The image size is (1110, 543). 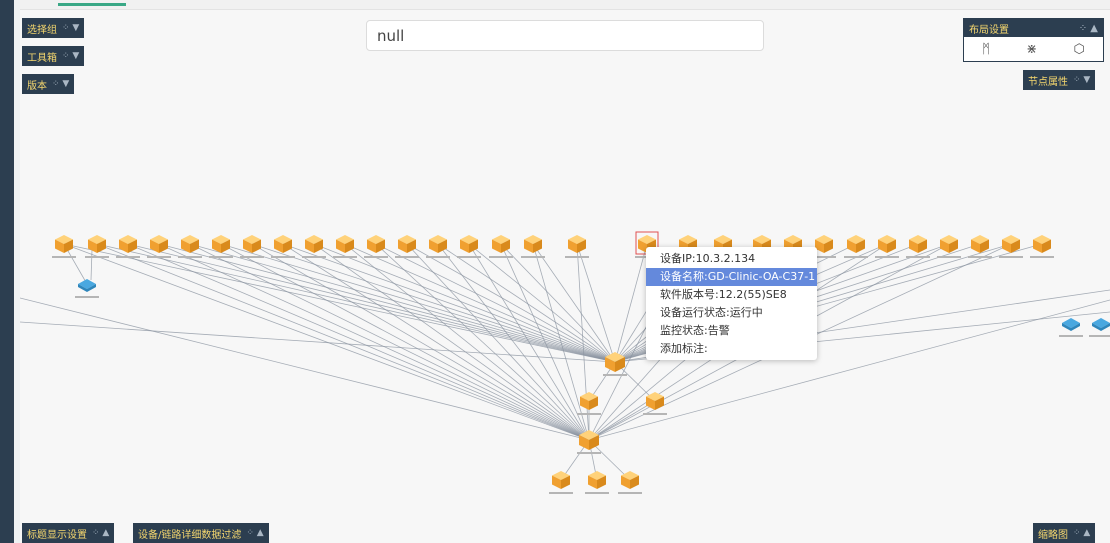 I want to click on toolbox-panel: 工具箱 ⁘ ▼, so click(x=53, y=56).